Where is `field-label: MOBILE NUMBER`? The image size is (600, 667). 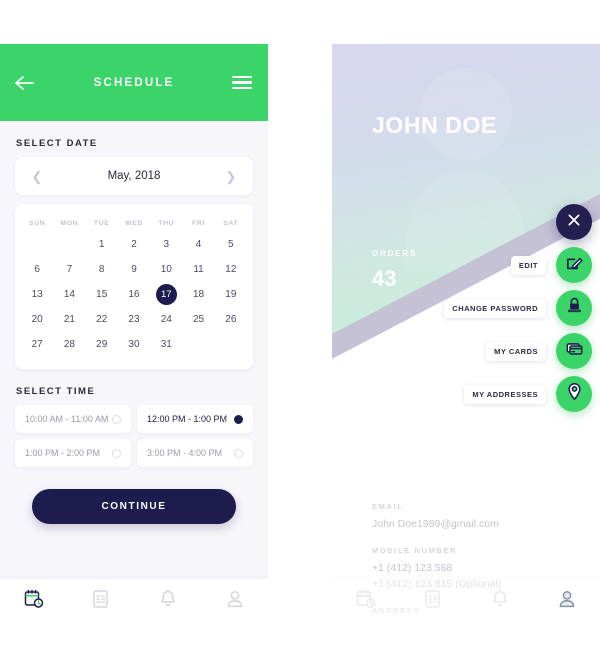
field-label: MOBILE NUMBER is located at coordinates (414, 550).